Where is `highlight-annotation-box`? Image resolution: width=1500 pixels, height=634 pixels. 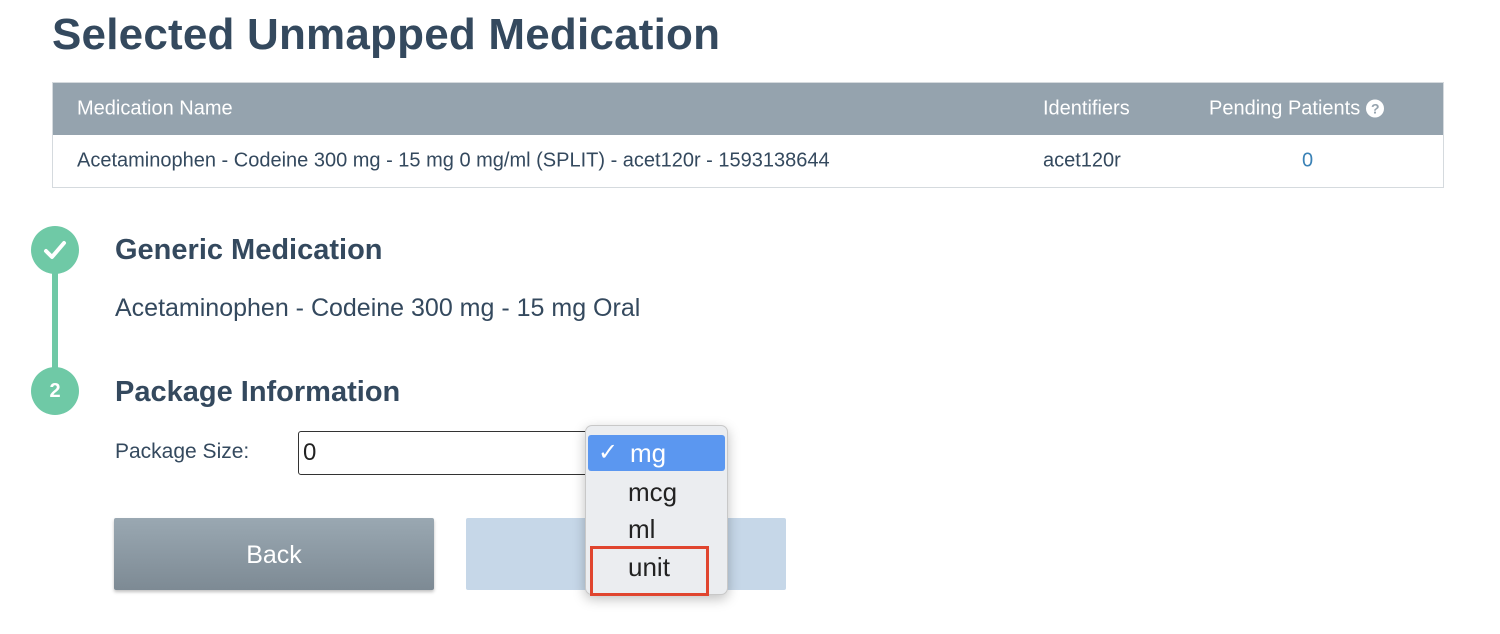 highlight-annotation-box is located at coordinates (649, 571).